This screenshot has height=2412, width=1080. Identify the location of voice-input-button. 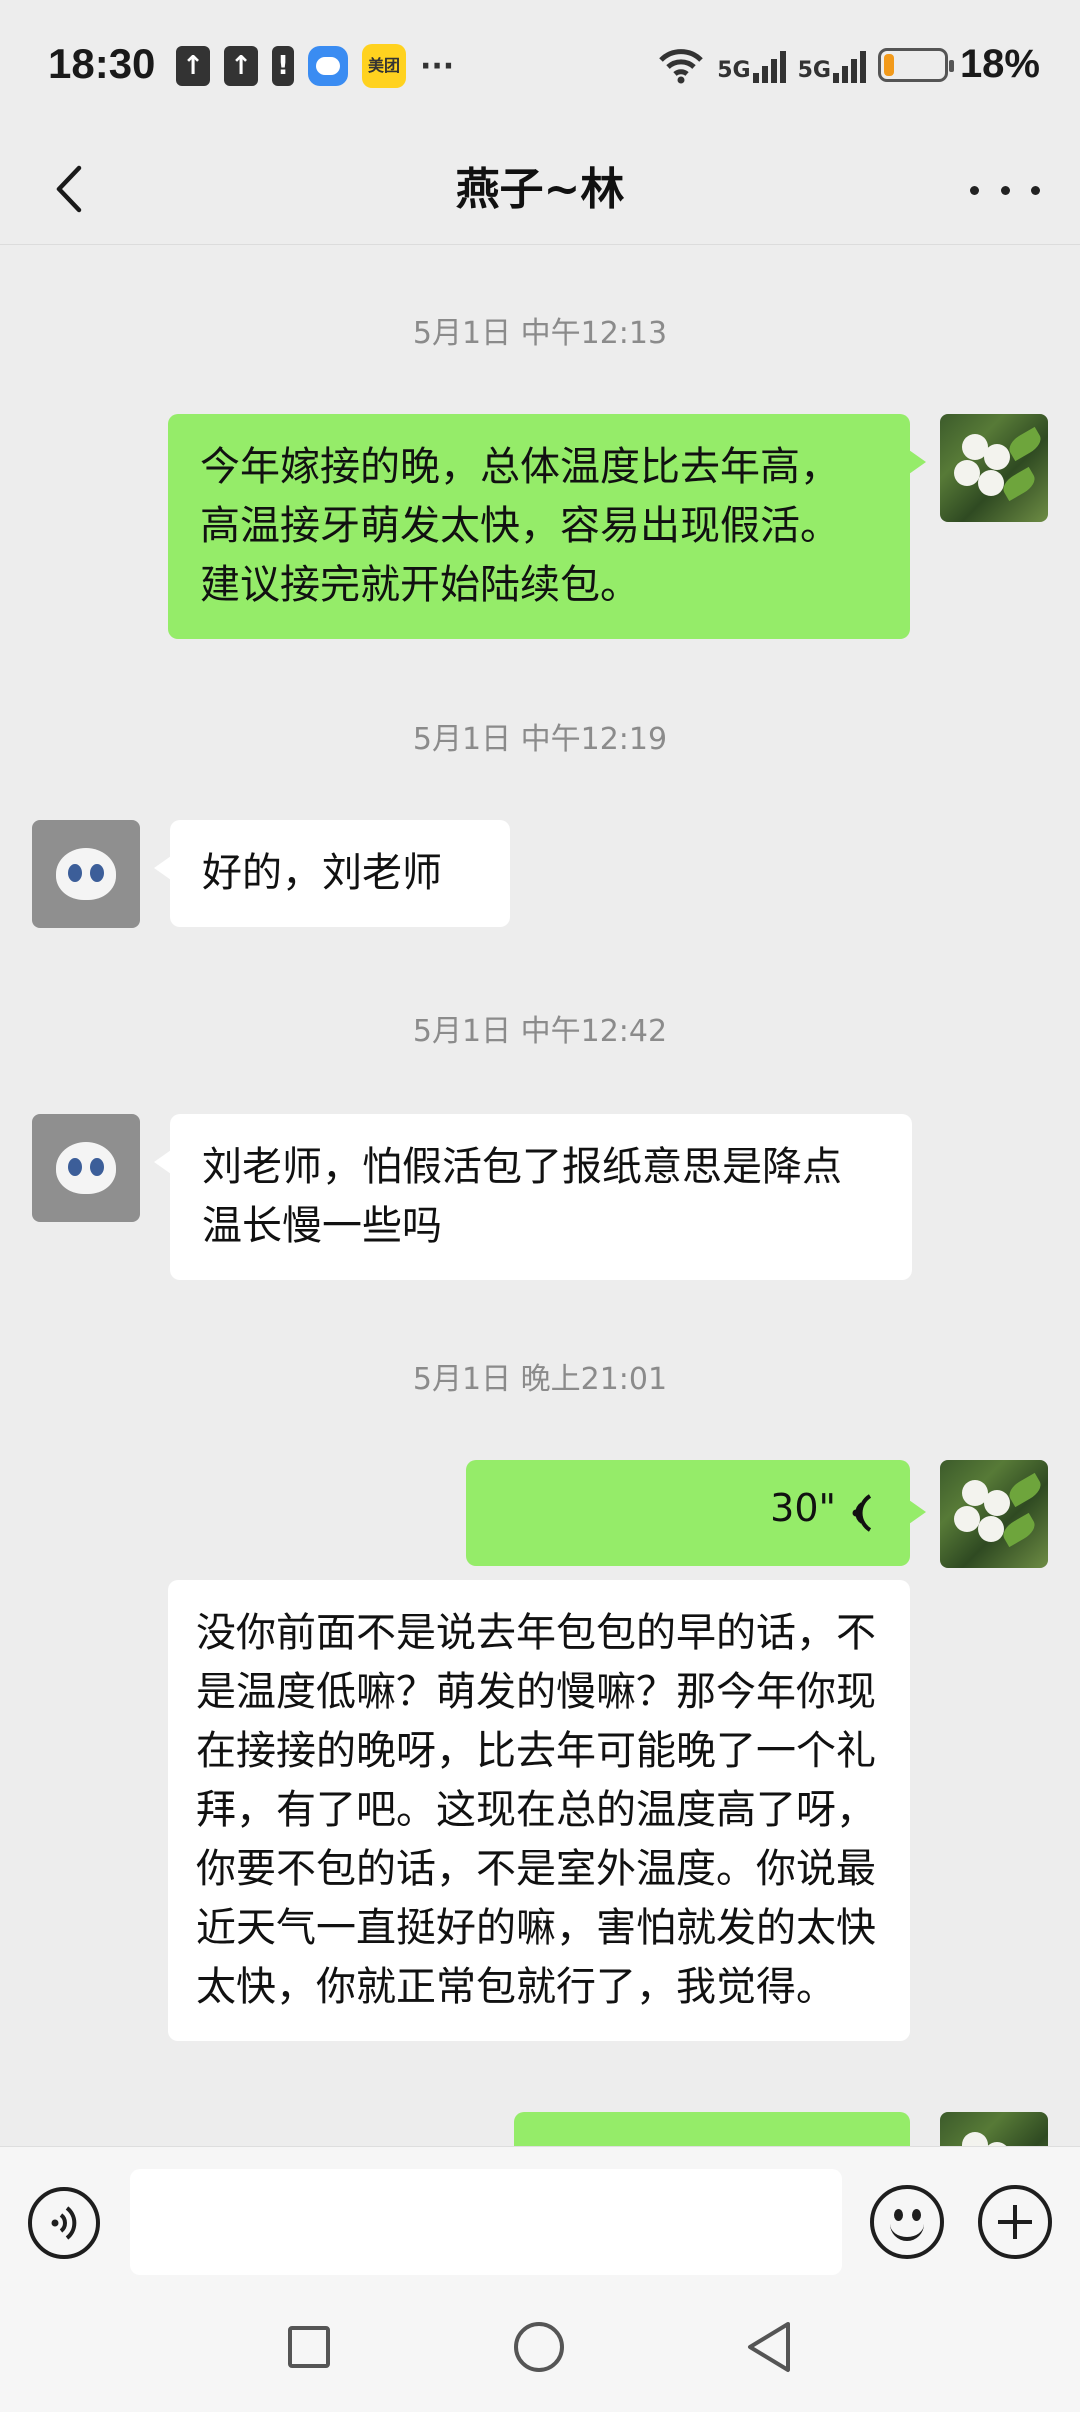
(64, 2223).